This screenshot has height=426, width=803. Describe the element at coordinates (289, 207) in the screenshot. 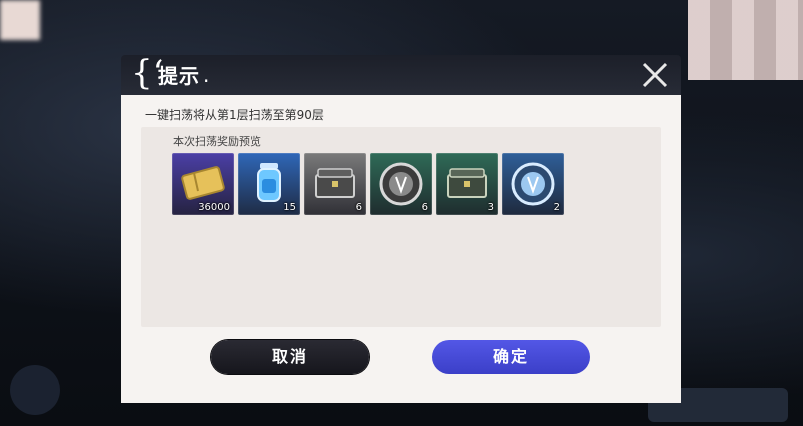

I see `reward-quantity: 15` at that location.